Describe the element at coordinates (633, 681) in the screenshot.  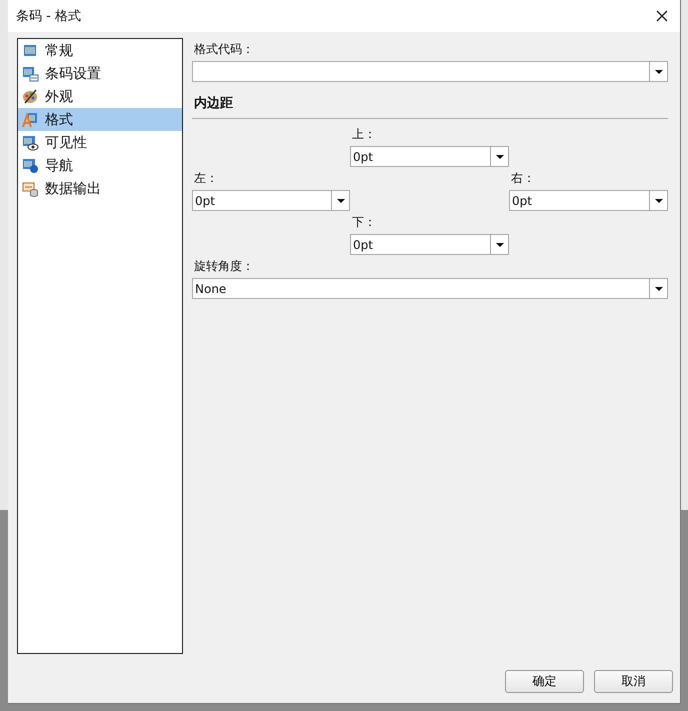
I see `dialog-button: 取消` at that location.